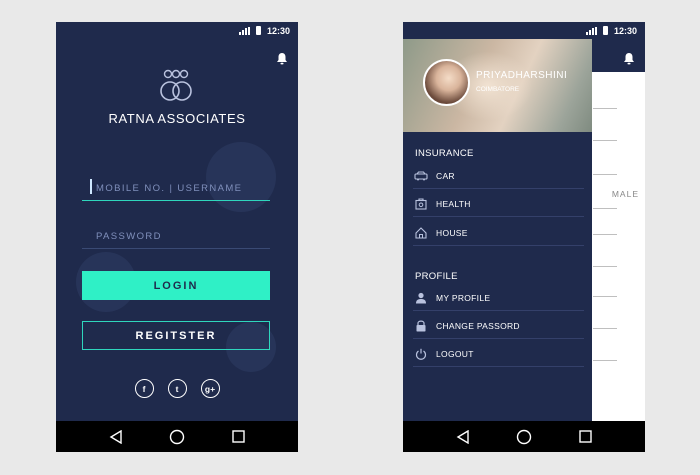 The height and width of the screenshot is (475, 700). Describe the element at coordinates (522, 75) in the screenshot. I see `profile-name: PRIYADHARSHINI` at that location.